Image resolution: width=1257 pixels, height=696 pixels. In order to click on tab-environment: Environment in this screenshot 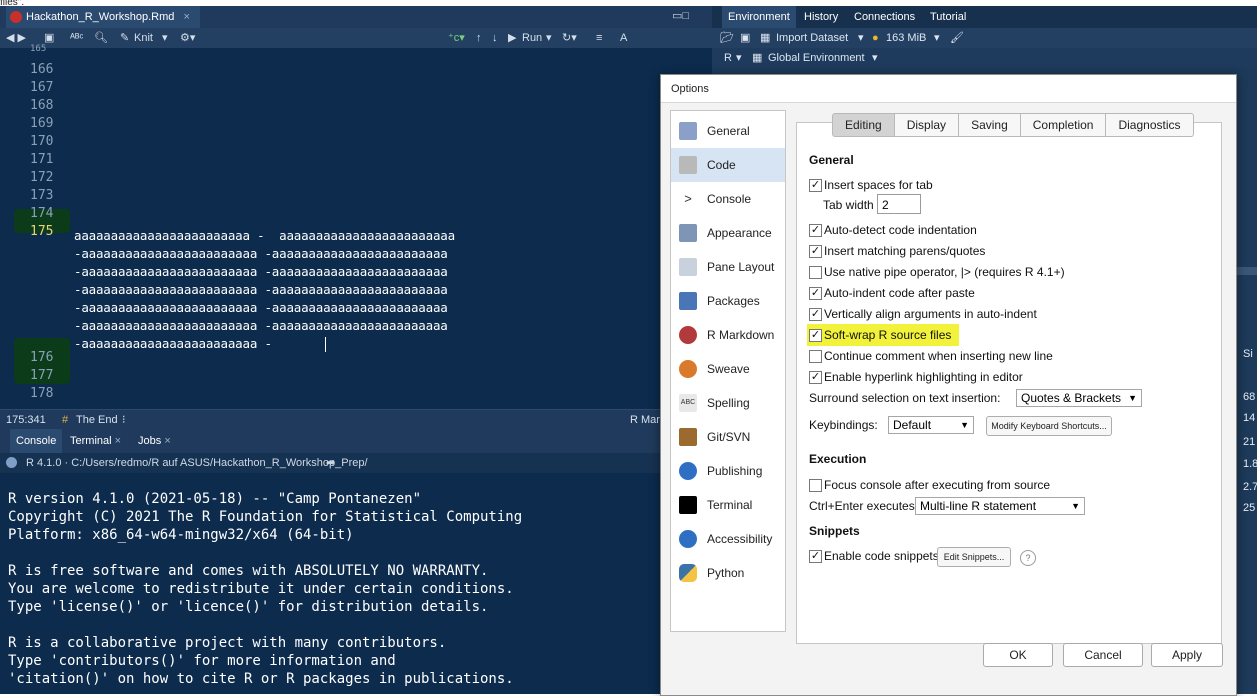, I will do `click(759, 17)`.